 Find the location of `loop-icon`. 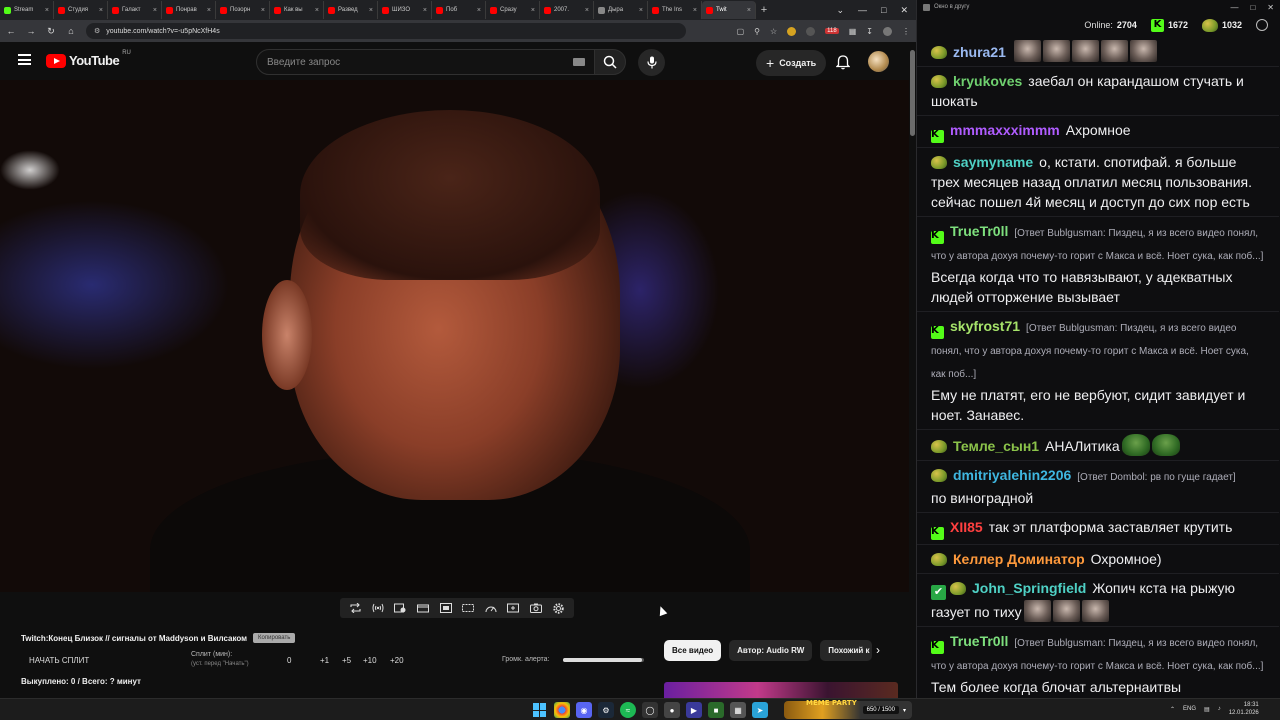

loop-icon is located at coordinates (355, 608).